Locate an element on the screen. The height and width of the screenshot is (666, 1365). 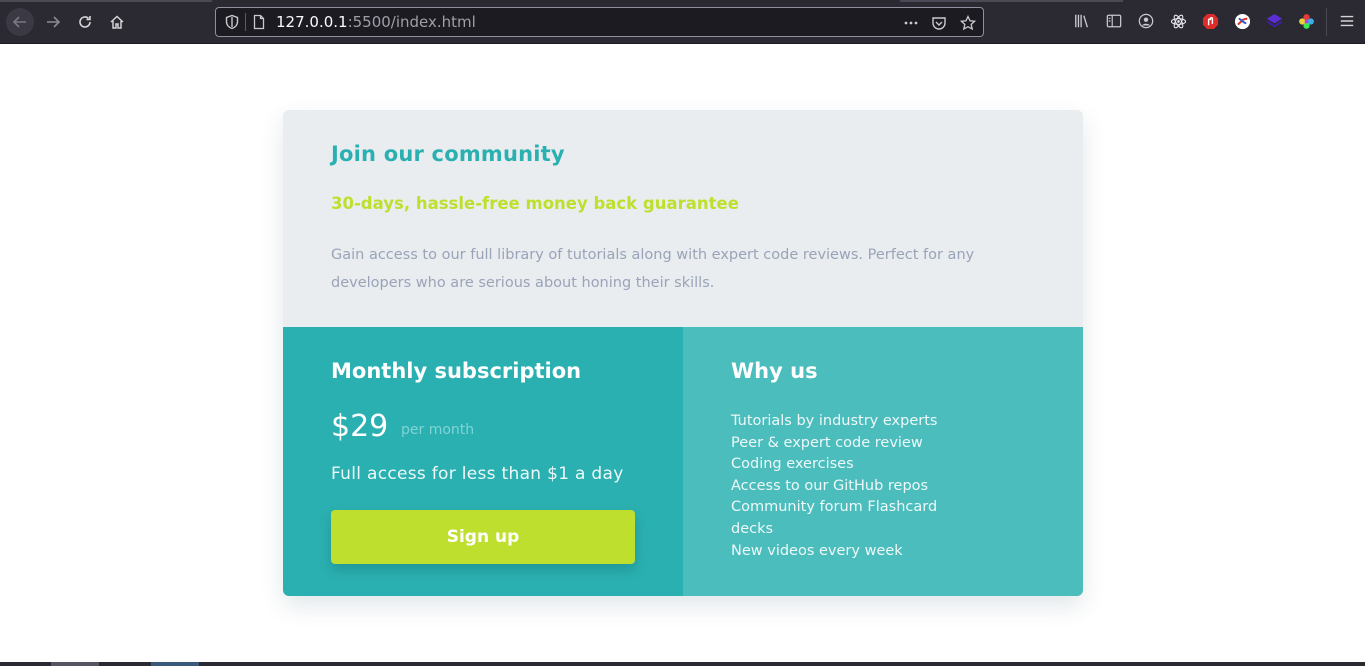
pocket-icon is located at coordinates (939, 23).